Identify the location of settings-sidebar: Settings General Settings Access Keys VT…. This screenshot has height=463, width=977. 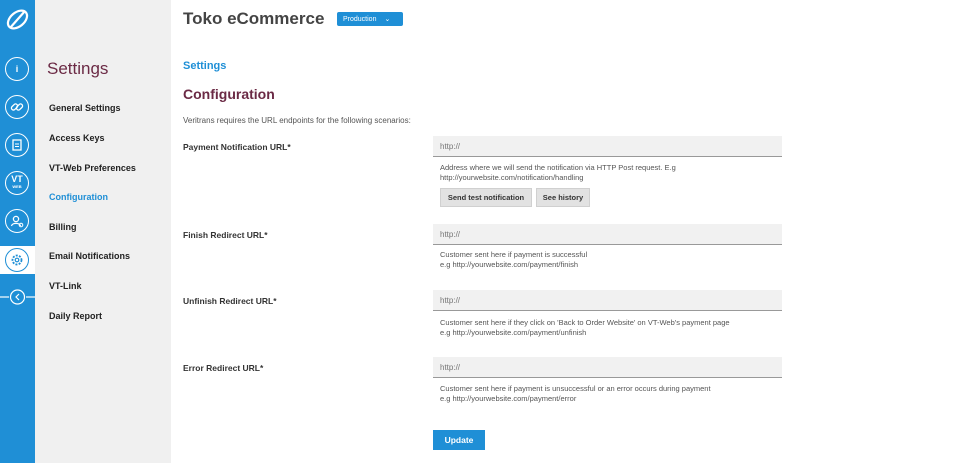
(103, 231).